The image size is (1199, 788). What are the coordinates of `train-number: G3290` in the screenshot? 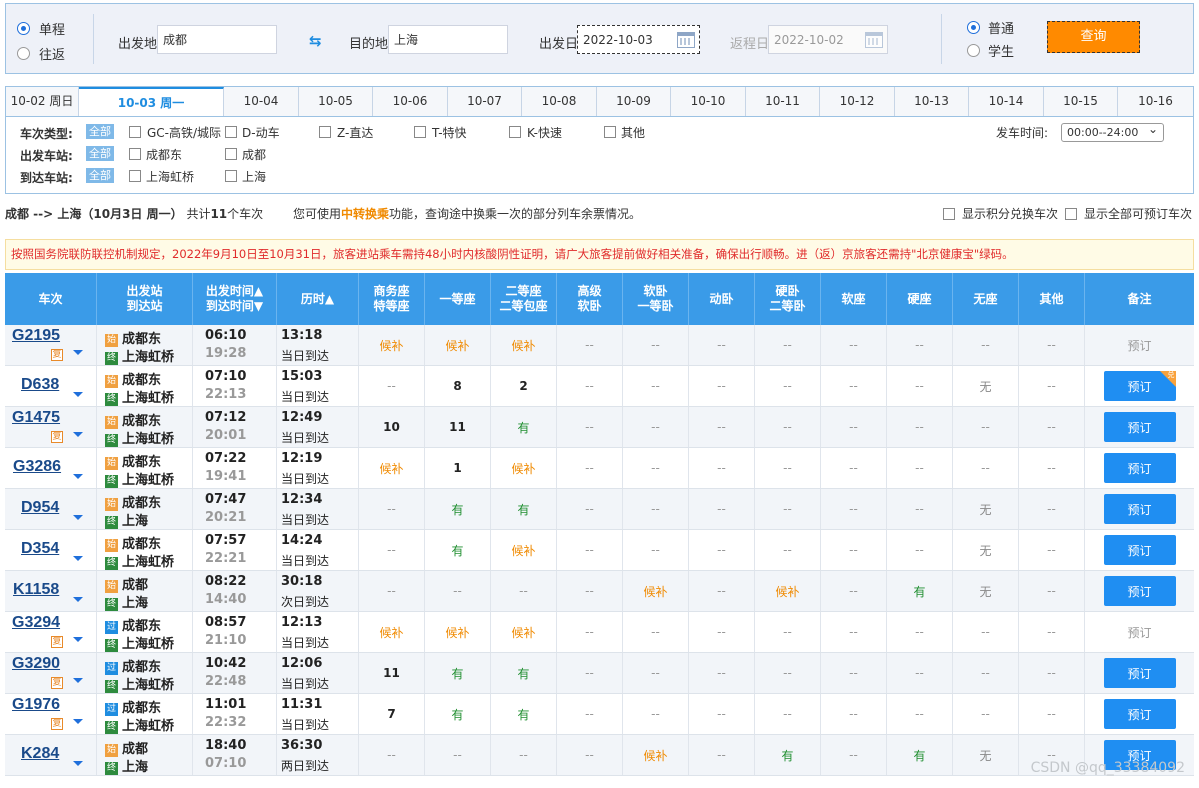 It's located at (36, 664).